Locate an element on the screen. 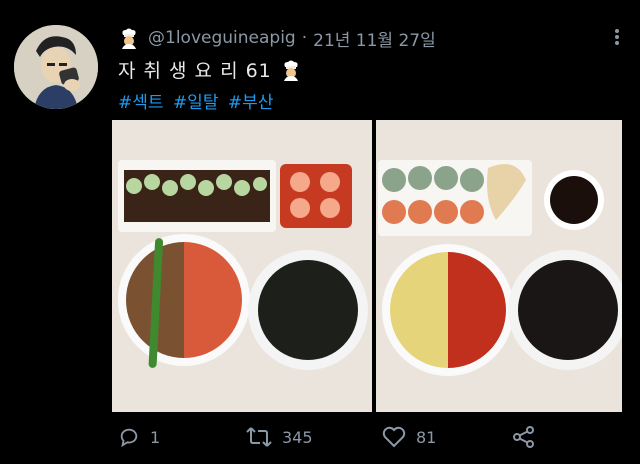  hashtag: #섹트 is located at coordinates (141, 103).